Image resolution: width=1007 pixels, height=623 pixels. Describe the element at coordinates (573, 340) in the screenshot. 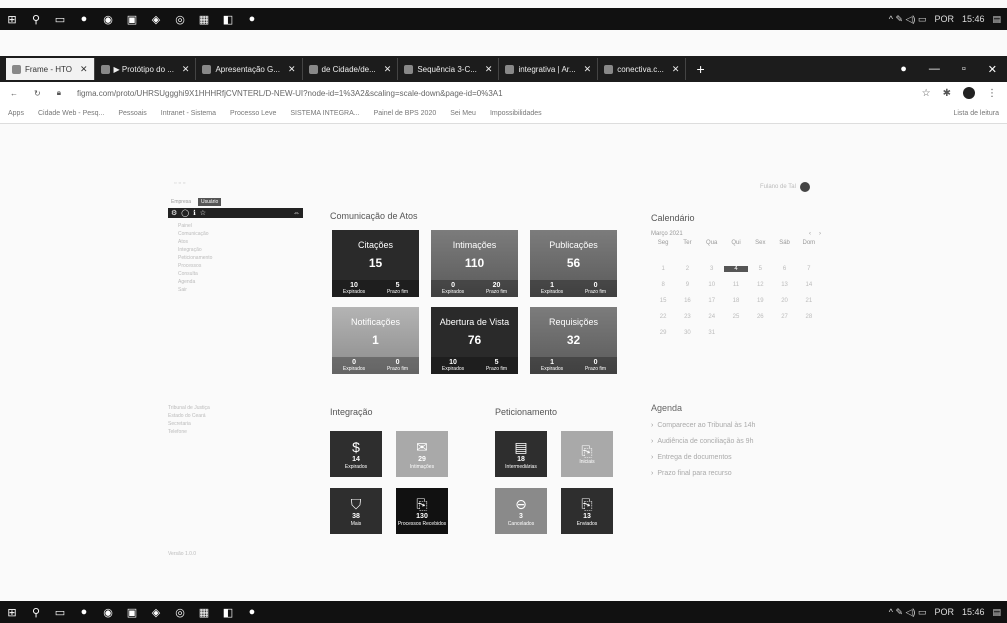

I see `summary-card: Requisições 32 1 Expirados 0 Prazo fim` at that location.